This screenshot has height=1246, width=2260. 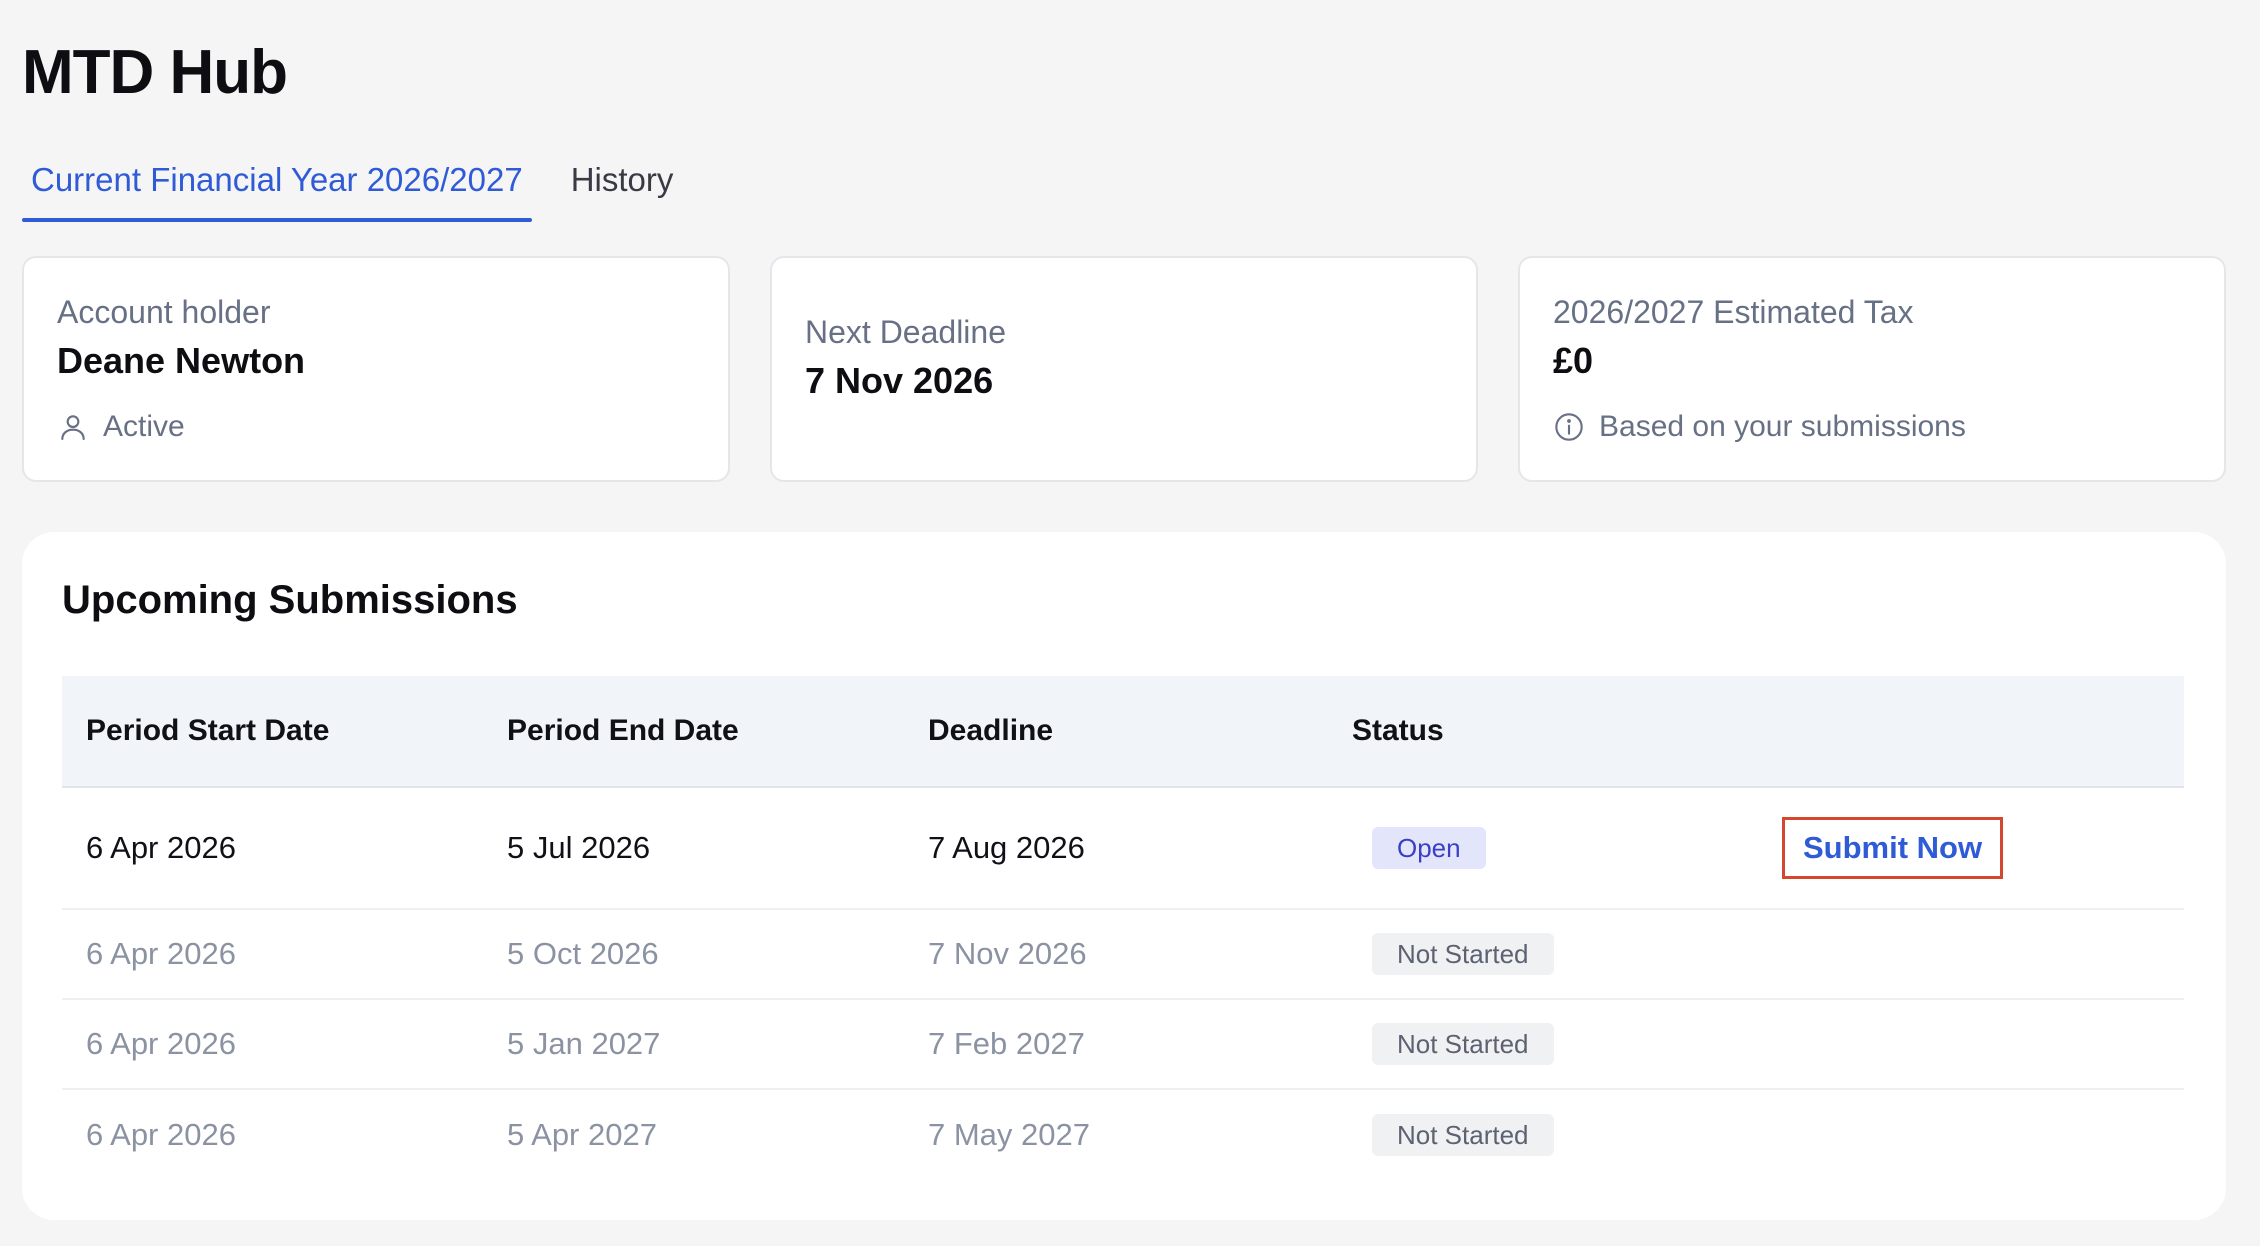 I want to click on user-icon, so click(x=73, y=428).